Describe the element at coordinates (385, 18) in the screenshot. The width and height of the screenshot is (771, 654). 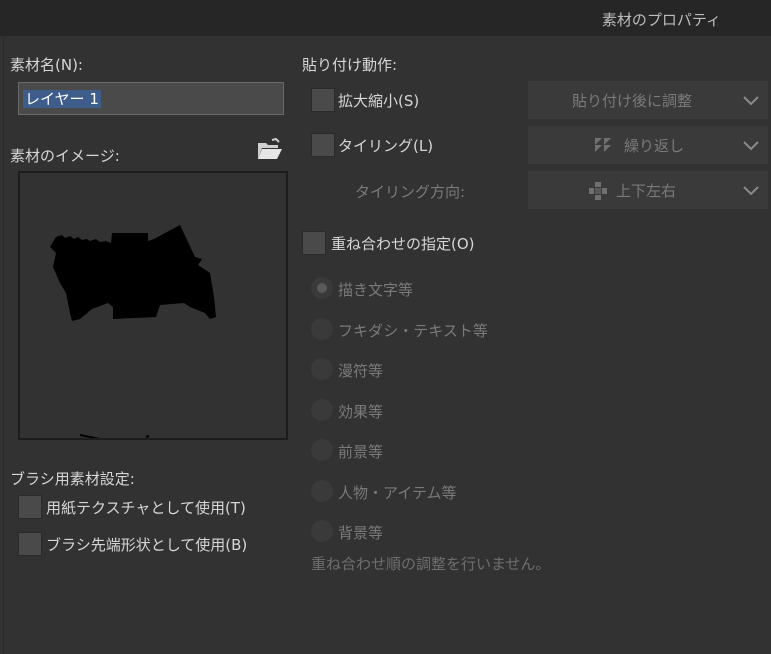
I see `title-bar: 素材のプロパティ` at that location.